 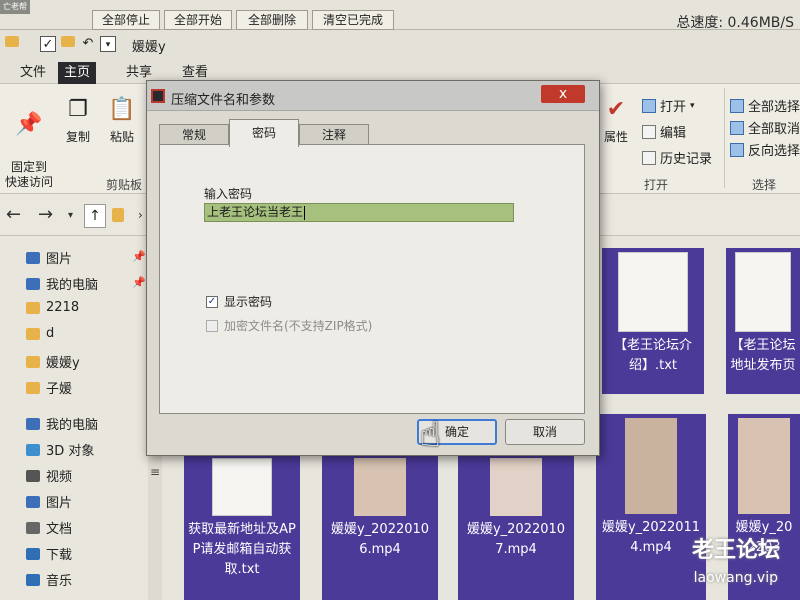 What do you see at coordinates (692, 105) in the screenshot?
I see `chevron-down-icon: ▾` at bounding box center [692, 105].